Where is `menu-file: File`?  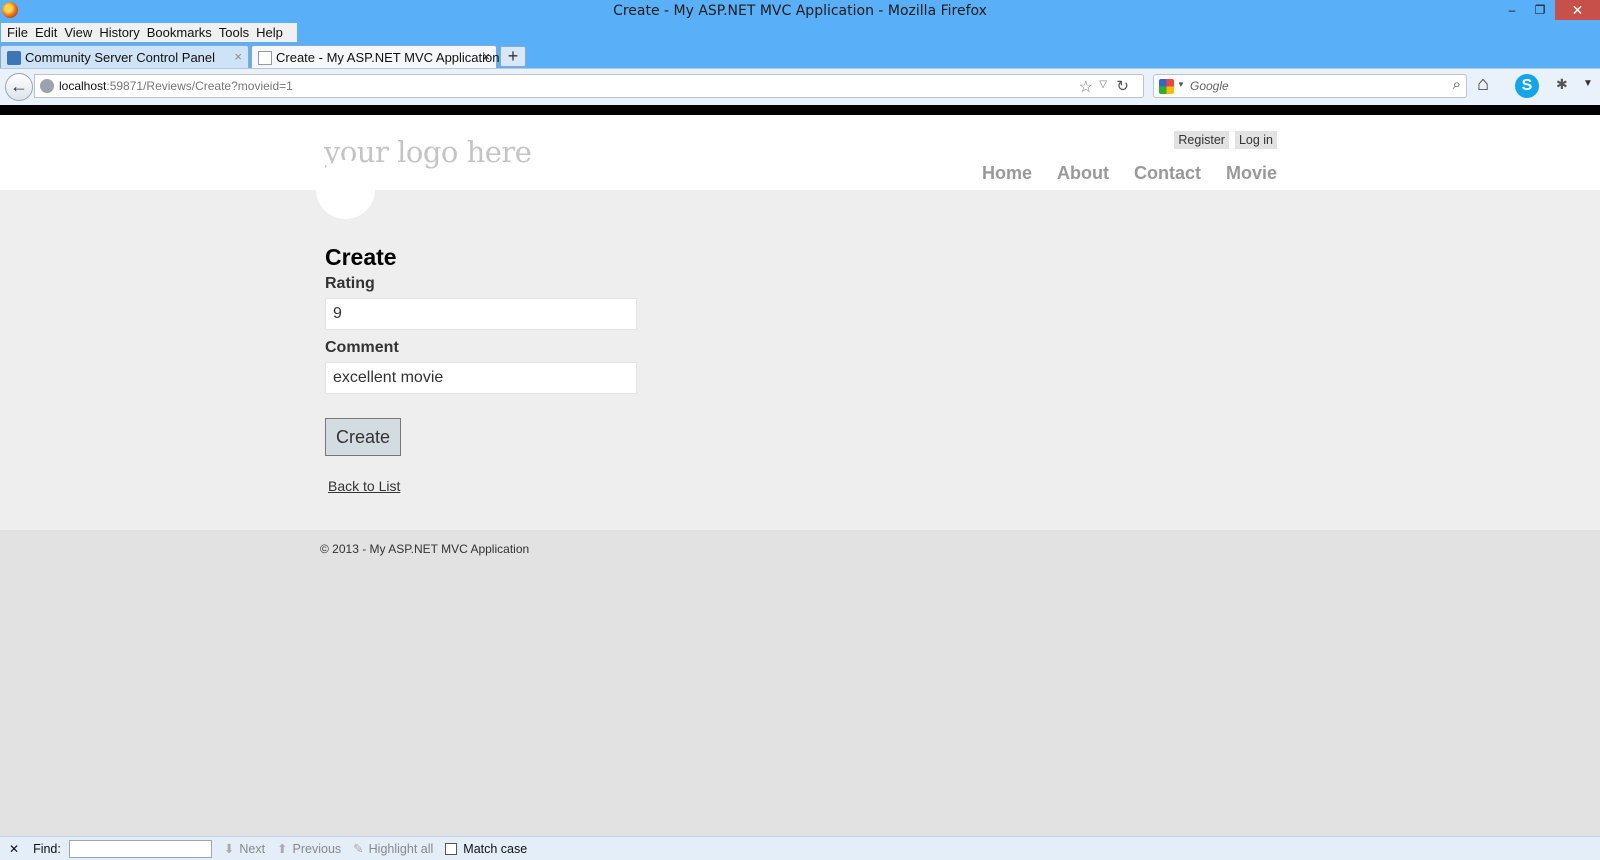
menu-file: File is located at coordinates (18, 32).